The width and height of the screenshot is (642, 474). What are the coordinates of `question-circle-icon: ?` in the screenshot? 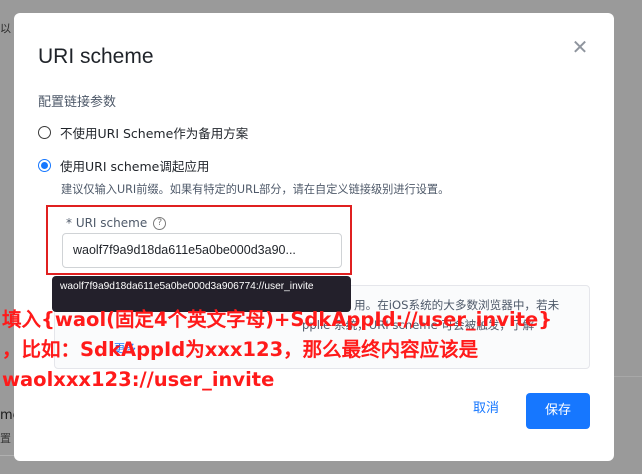 It's located at (160, 223).